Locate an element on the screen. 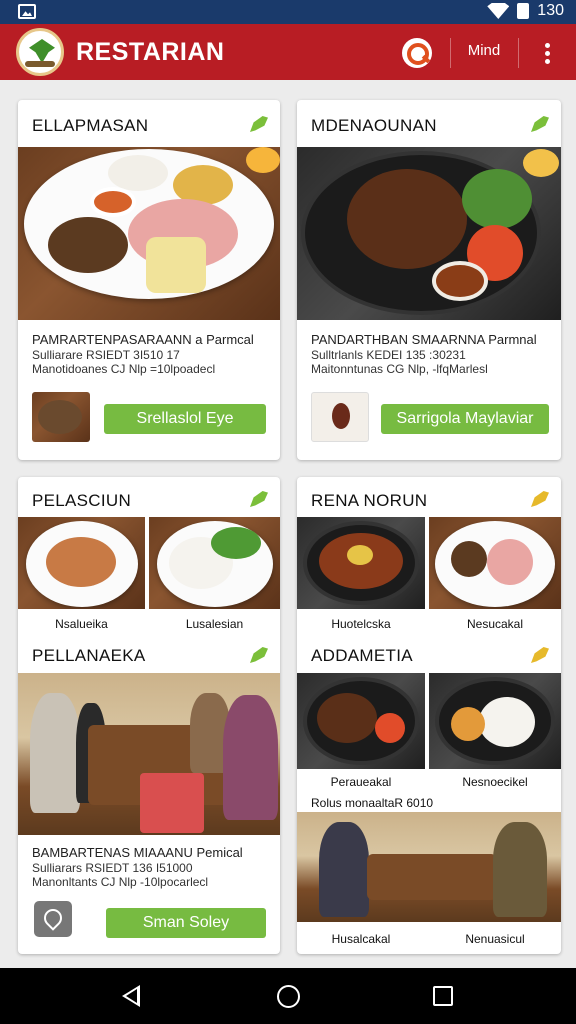 The image size is (576, 1024). dish-caption: Husalcakal is located at coordinates (361, 939).